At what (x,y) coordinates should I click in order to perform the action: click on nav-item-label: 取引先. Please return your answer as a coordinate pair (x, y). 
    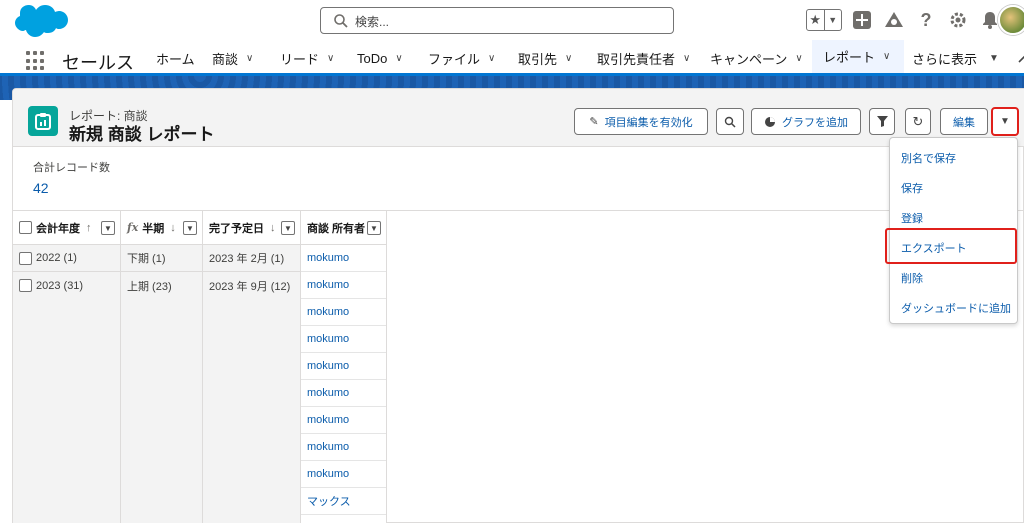
    Looking at the image, I should click on (538, 59).